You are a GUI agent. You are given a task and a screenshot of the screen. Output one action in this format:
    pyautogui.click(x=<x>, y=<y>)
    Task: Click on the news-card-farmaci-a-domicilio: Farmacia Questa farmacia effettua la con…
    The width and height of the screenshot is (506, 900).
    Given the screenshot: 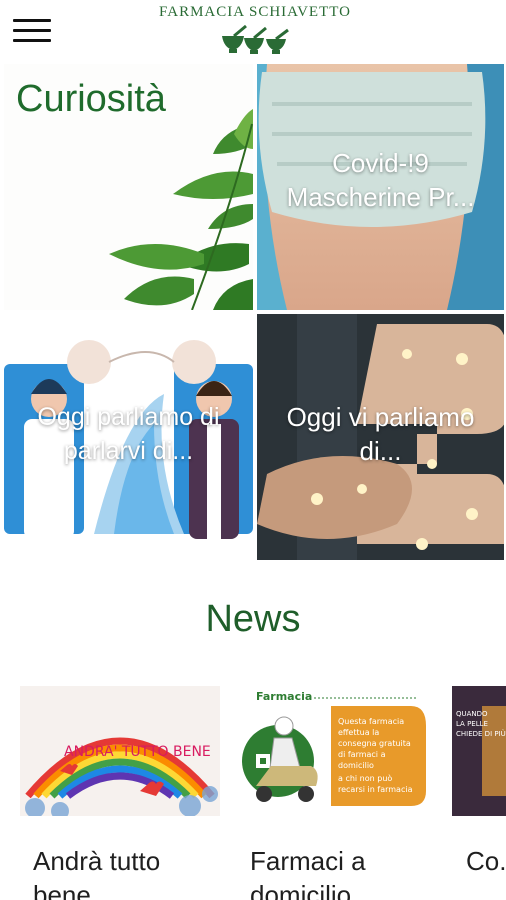 What is the action you would take?
    pyautogui.click(x=336, y=793)
    